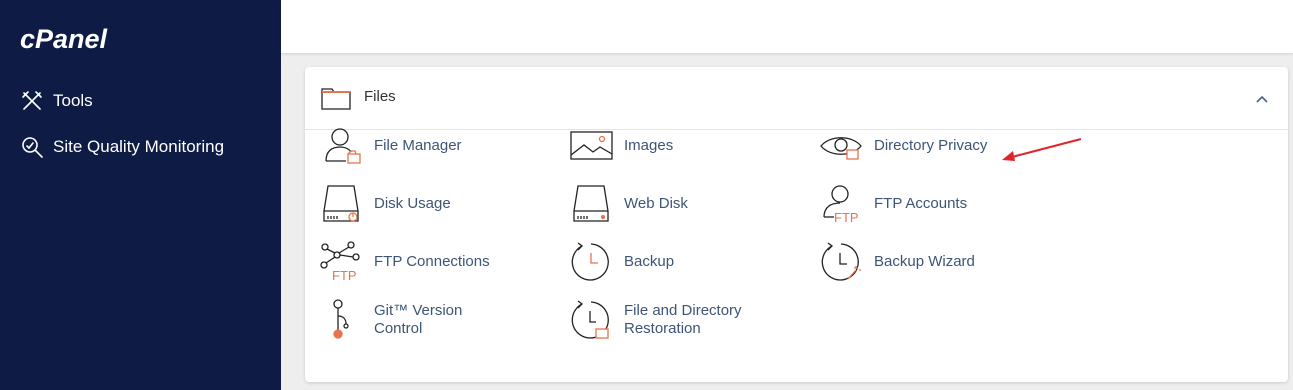  I want to click on eye-folder-icon, so click(841, 146).